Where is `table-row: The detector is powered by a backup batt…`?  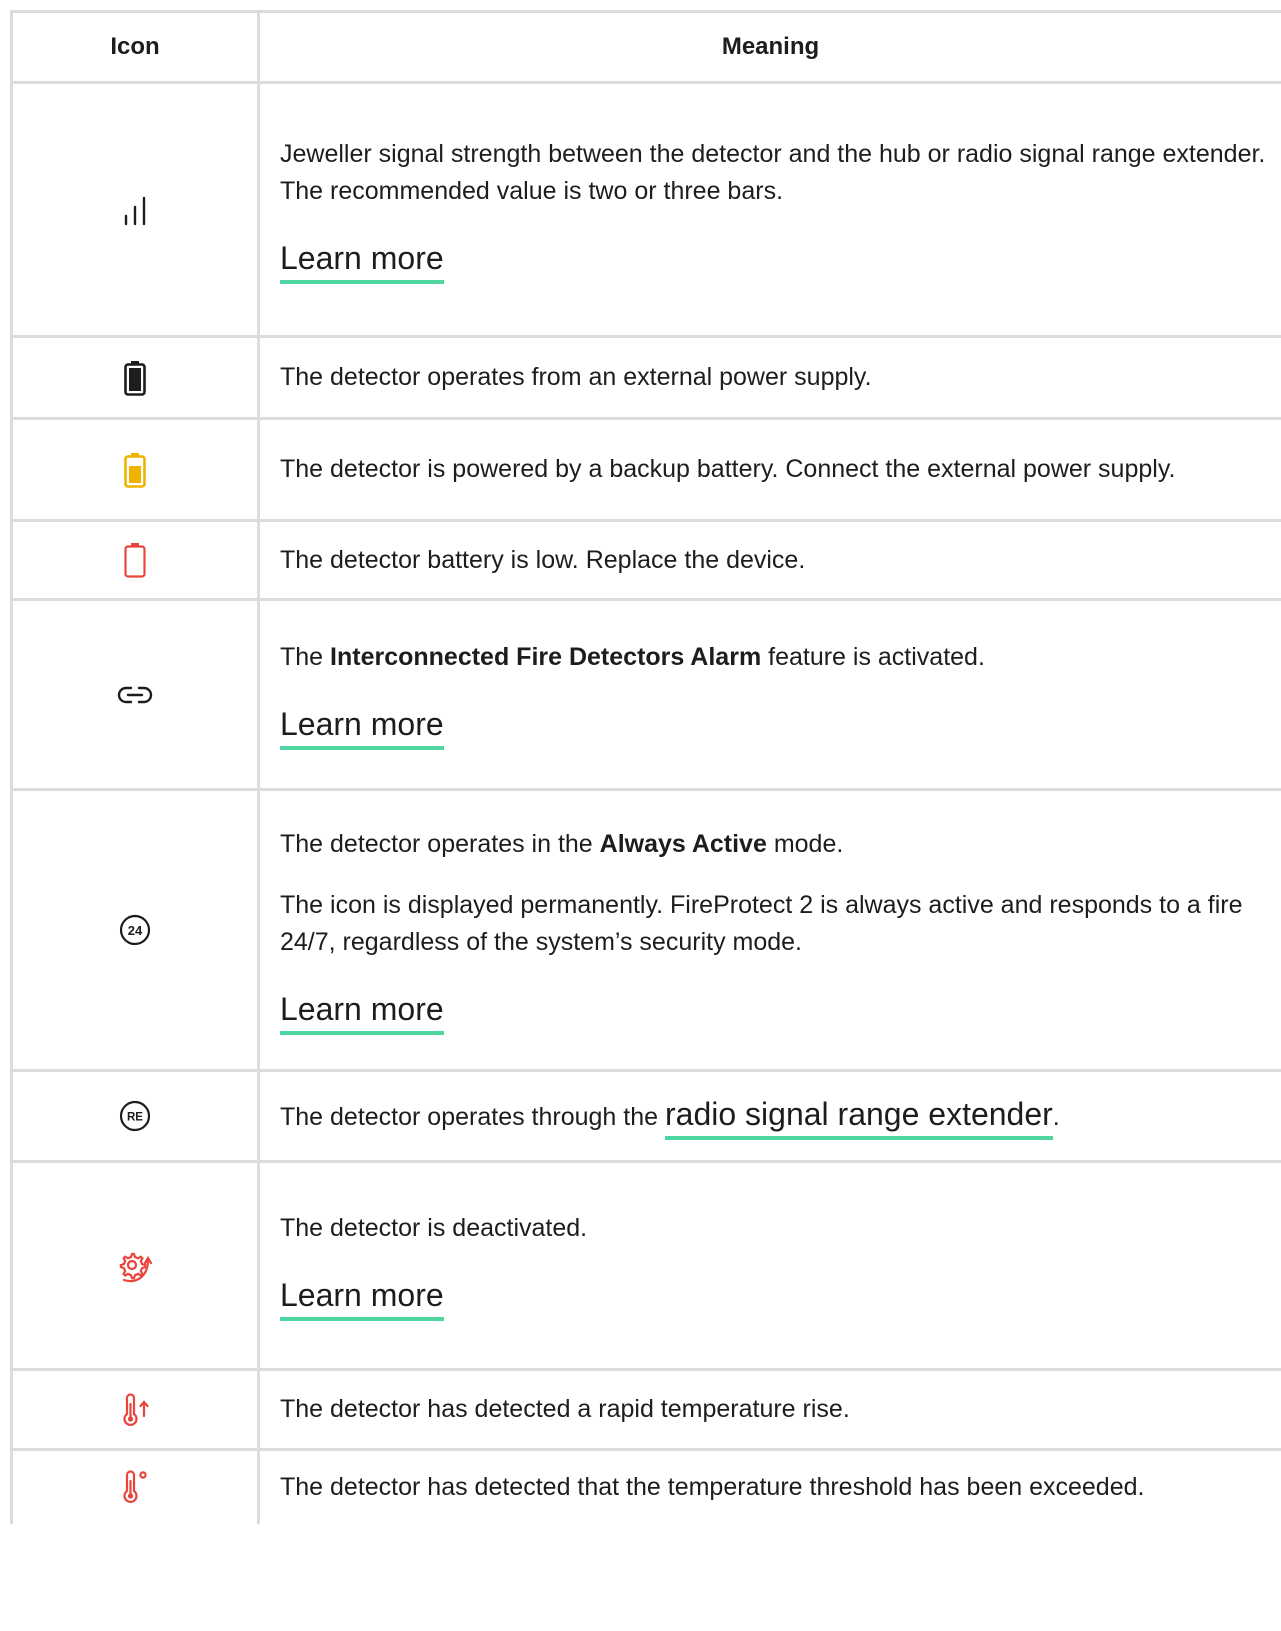
table-row: The detector is powered by a backup batt… is located at coordinates (645, 469).